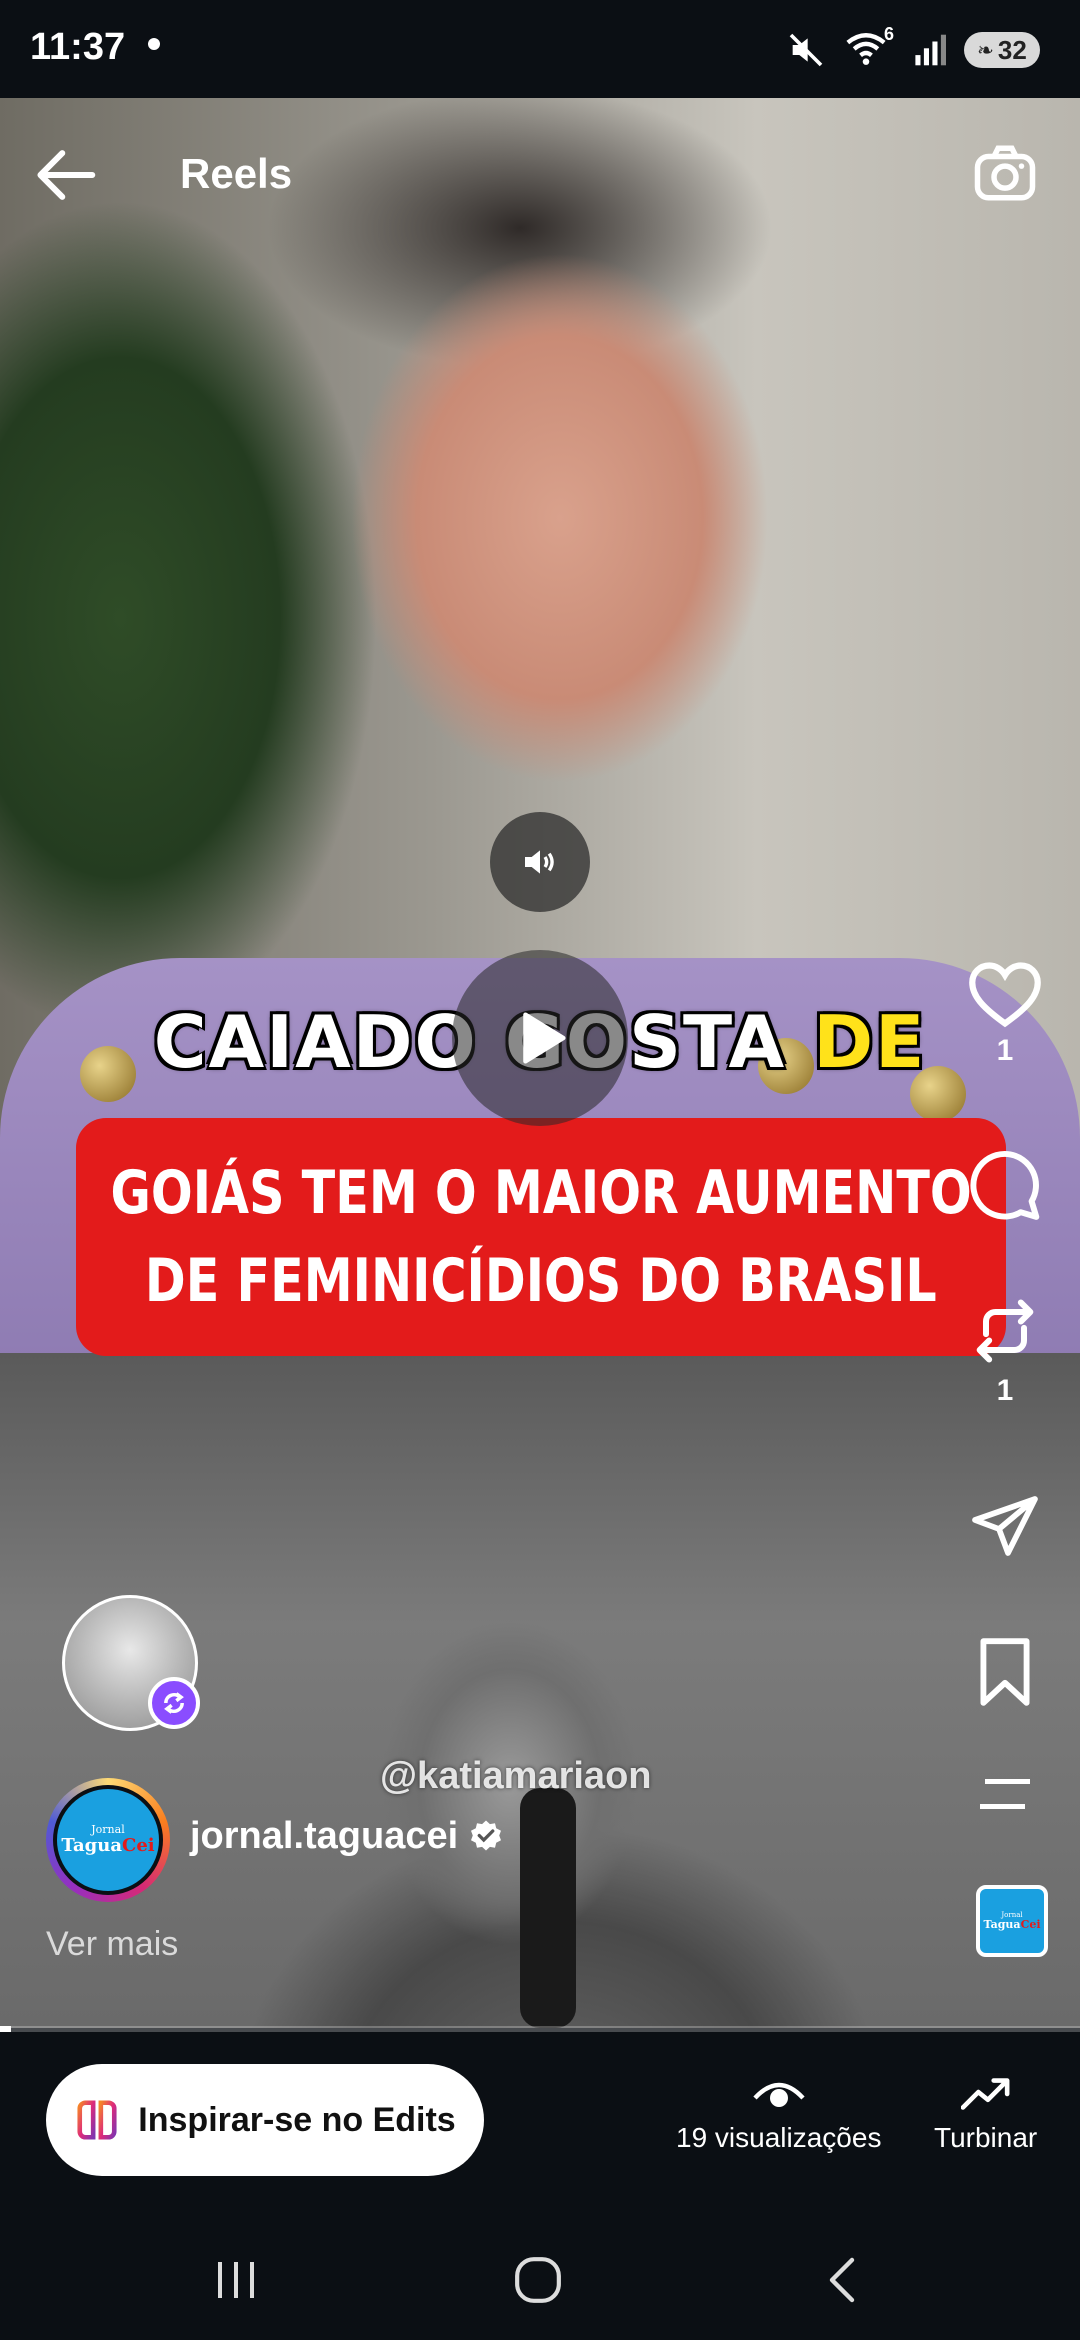  I want to click on repost-badge, so click(174, 1703).